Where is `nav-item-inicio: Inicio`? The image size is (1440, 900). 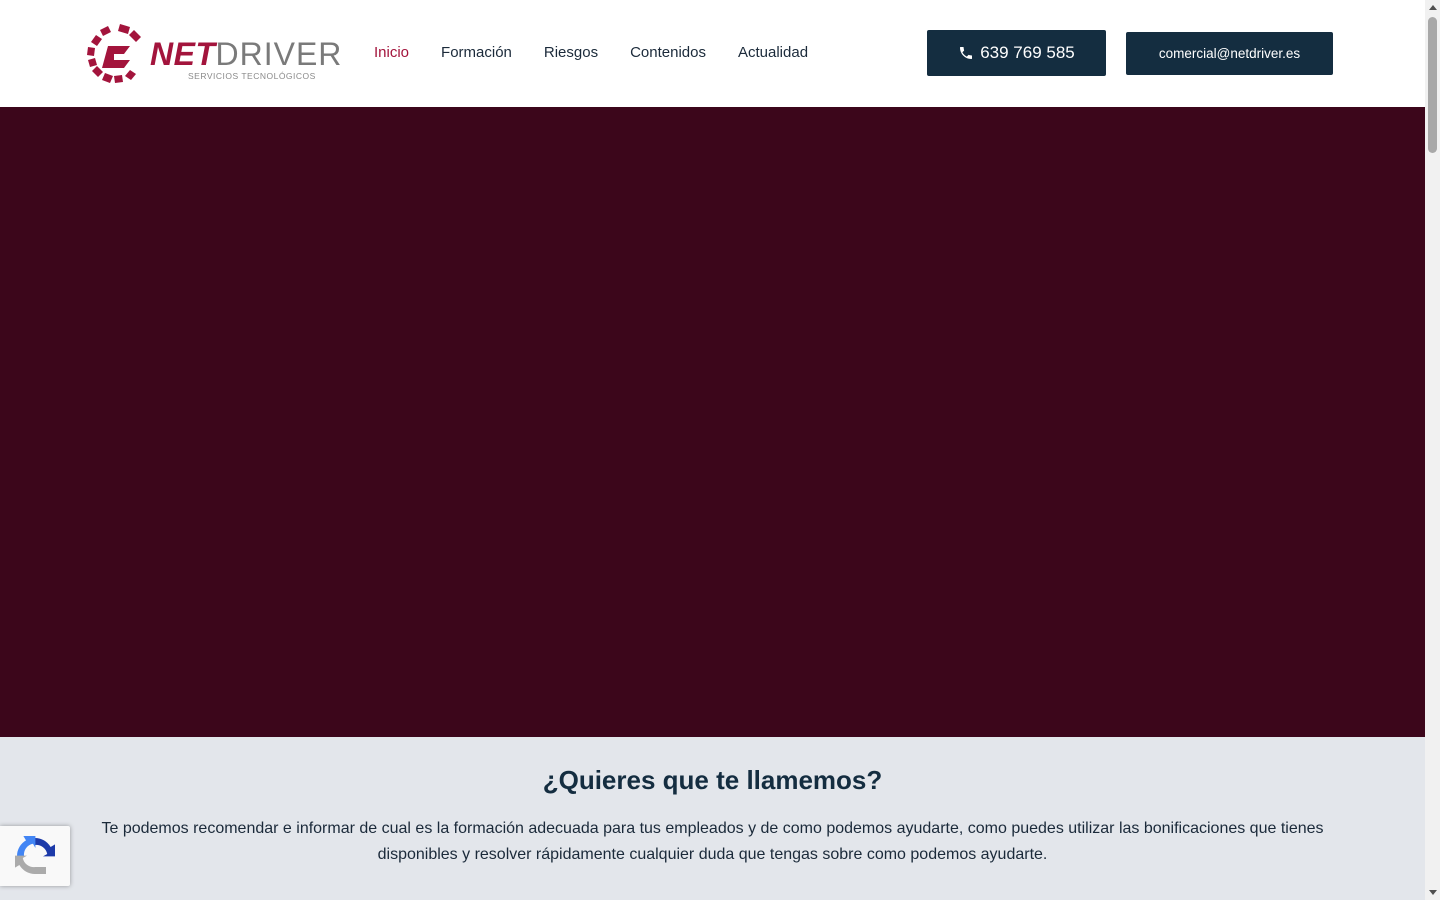
nav-item-inicio: Inicio is located at coordinates (391, 53).